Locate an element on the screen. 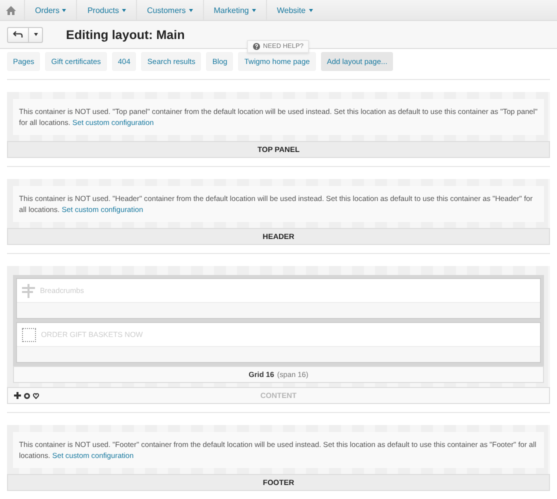  home-icon is located at coordinates (11, 10).